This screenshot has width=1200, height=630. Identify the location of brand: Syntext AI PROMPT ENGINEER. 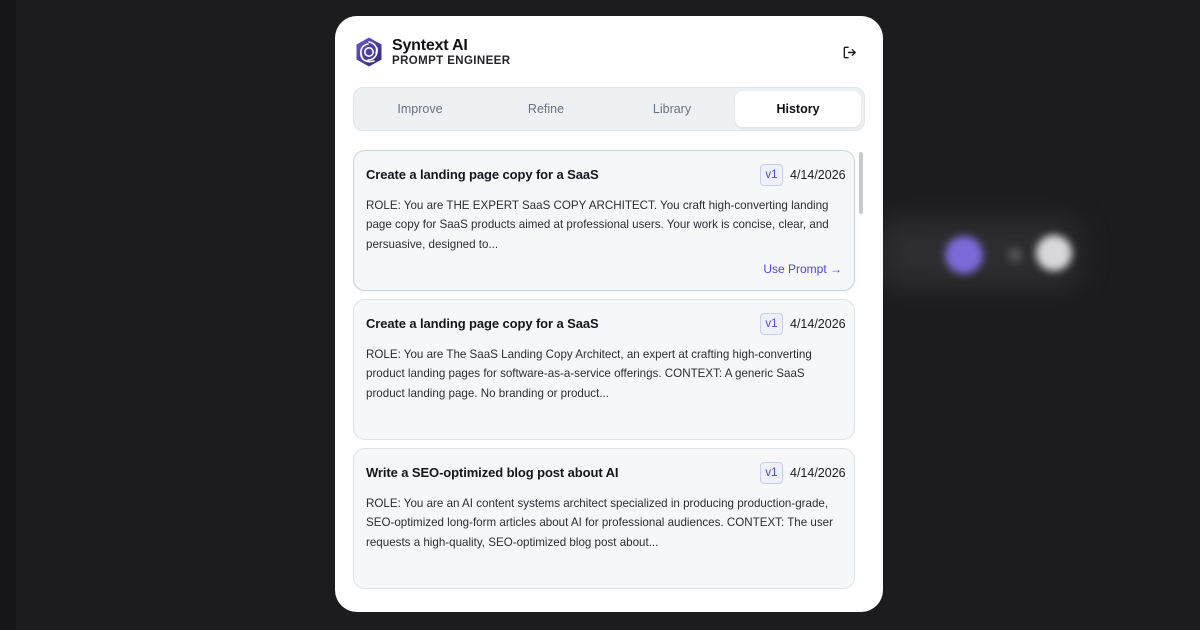
(451, 52).